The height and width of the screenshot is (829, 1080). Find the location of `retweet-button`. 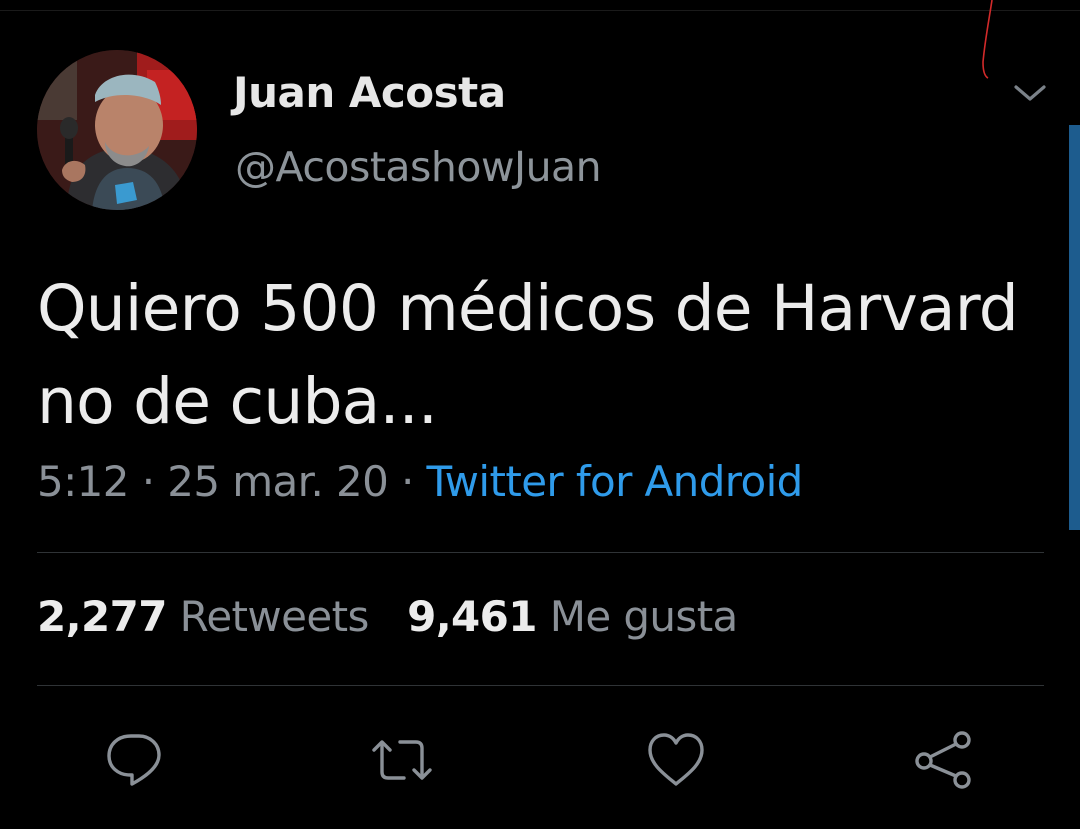

retweet-button is located at coordinates (402, 760).